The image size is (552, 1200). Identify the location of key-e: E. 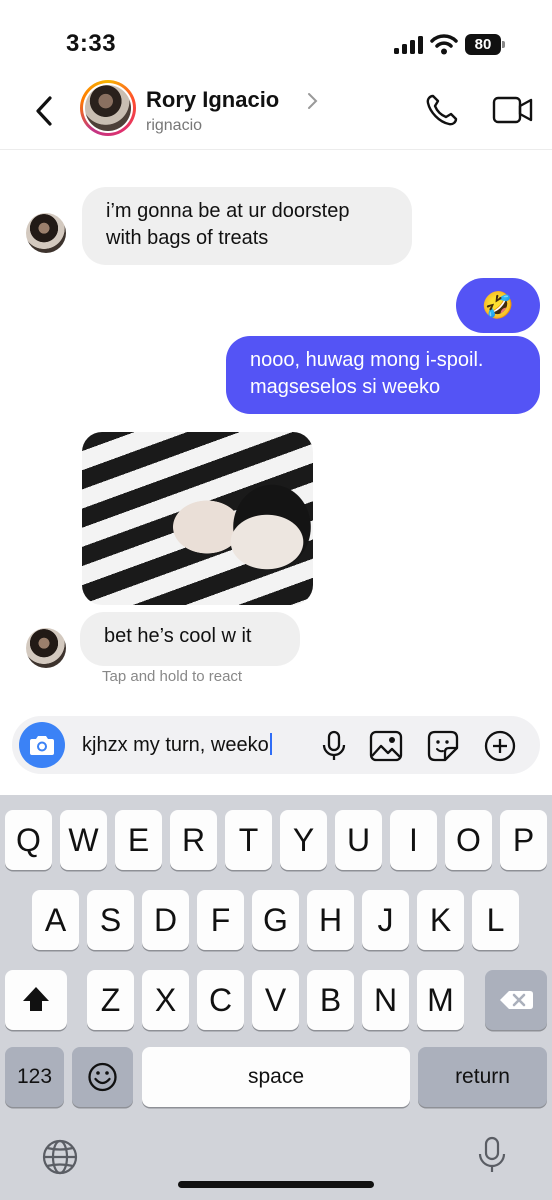
(138, 840).